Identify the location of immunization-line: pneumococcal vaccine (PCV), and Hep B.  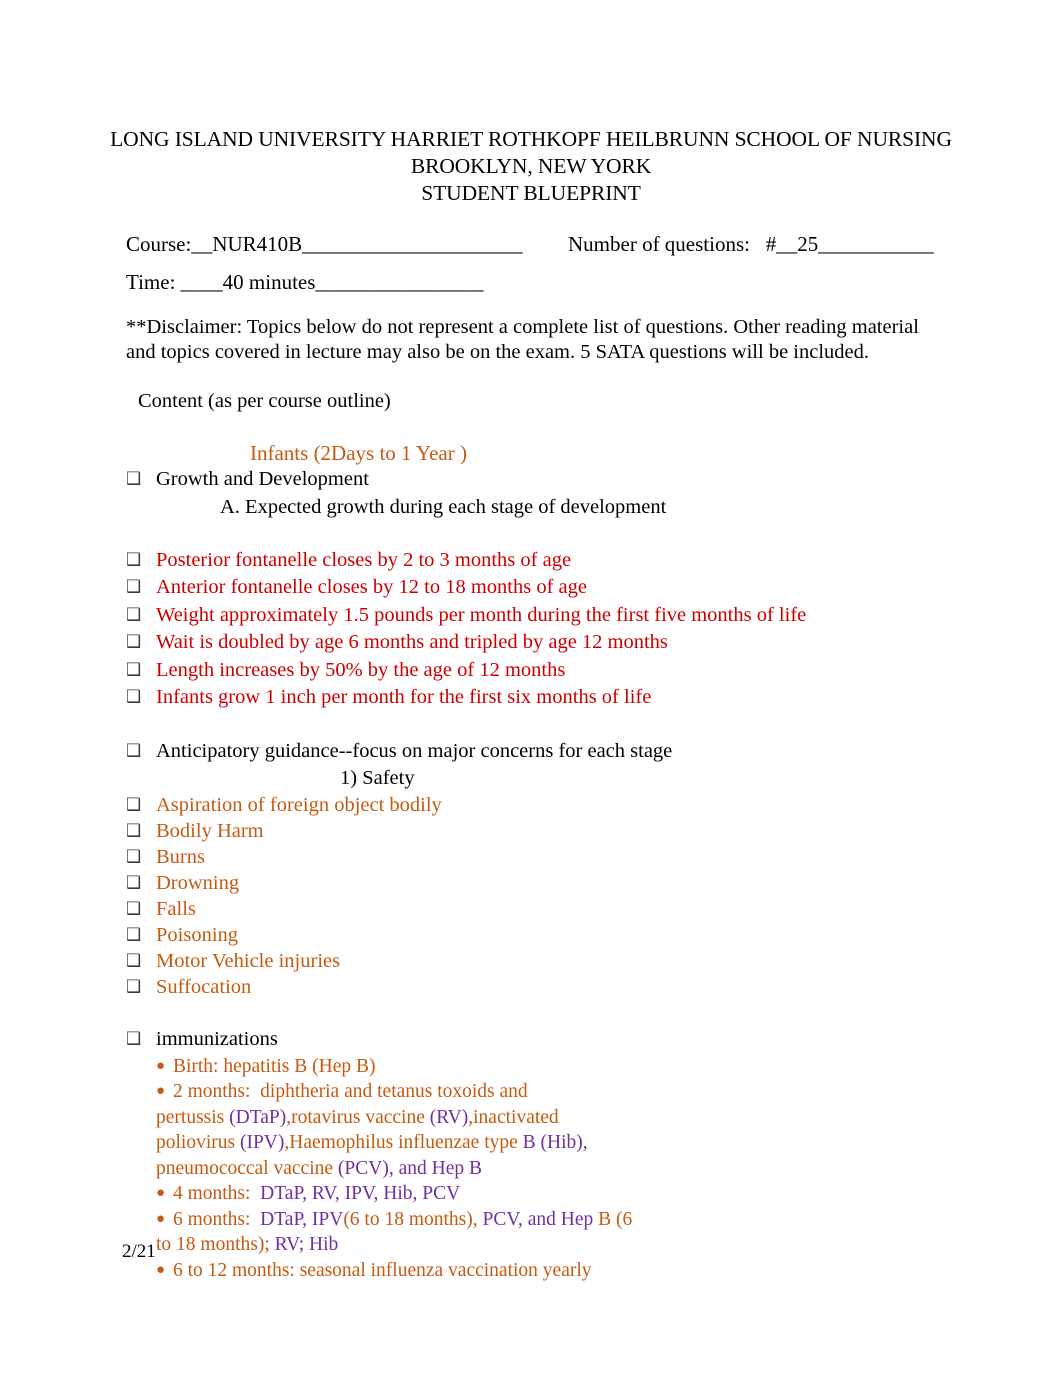
(531, 1169).